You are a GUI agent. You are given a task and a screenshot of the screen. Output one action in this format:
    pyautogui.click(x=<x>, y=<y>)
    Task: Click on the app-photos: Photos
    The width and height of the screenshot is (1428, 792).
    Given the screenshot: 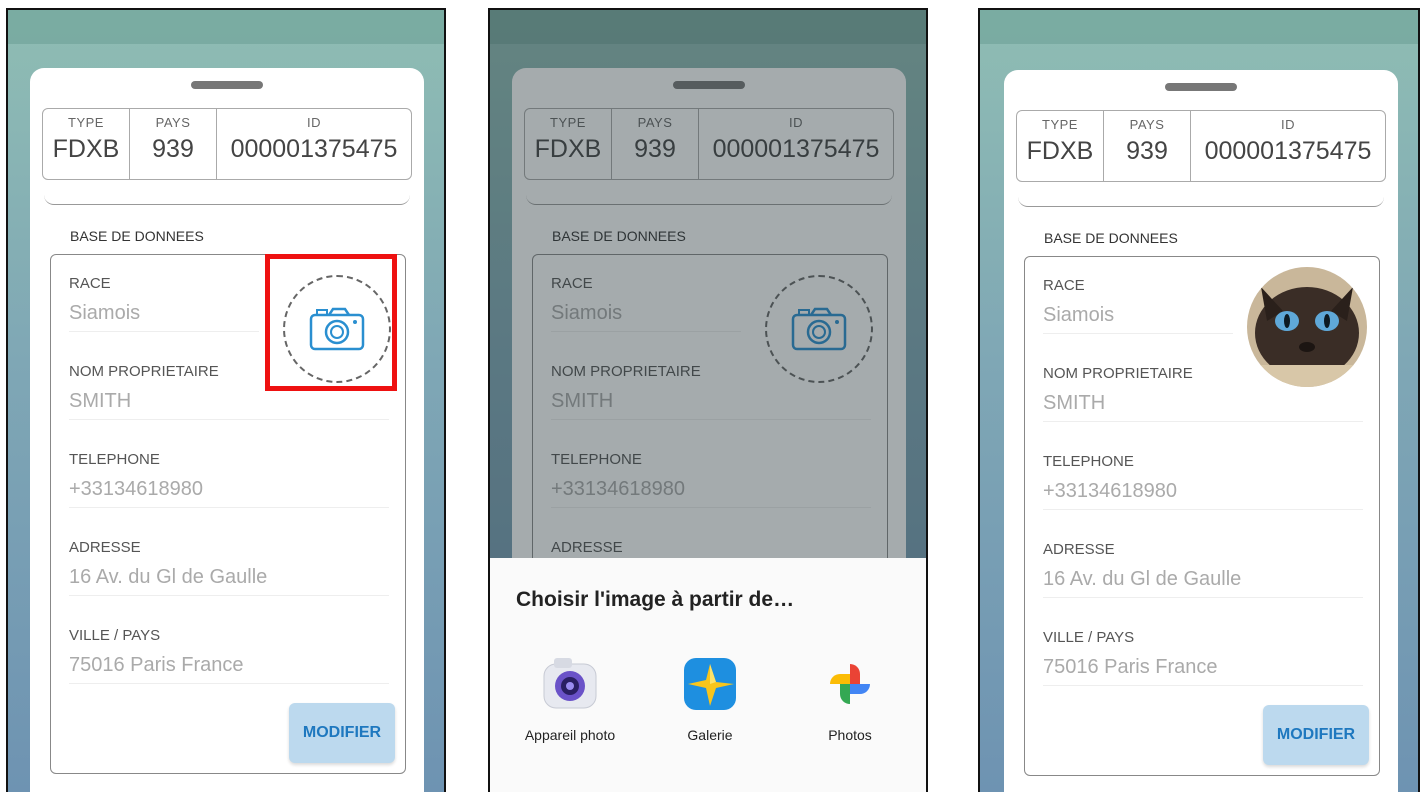 What is the action you would take?
    pyautogui.click(x=850, y=698)
    